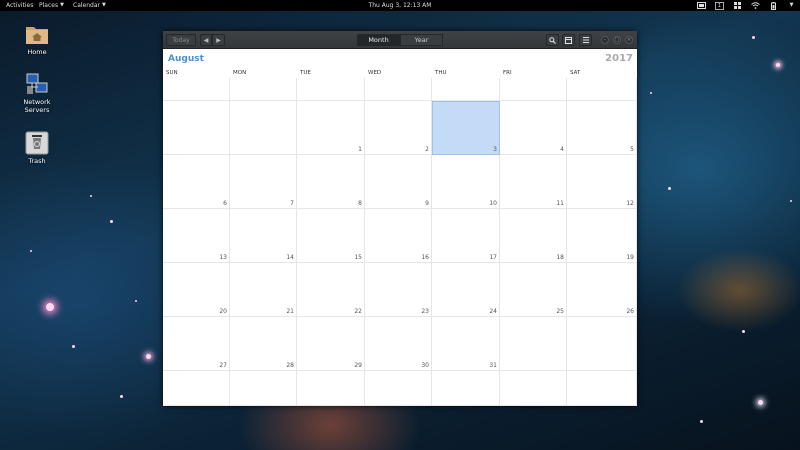 The height and width of the screenshot is (450, 800). Describe the element at coordinates (358, 365) in the screenshot. I see `day-number: 29` at that location.